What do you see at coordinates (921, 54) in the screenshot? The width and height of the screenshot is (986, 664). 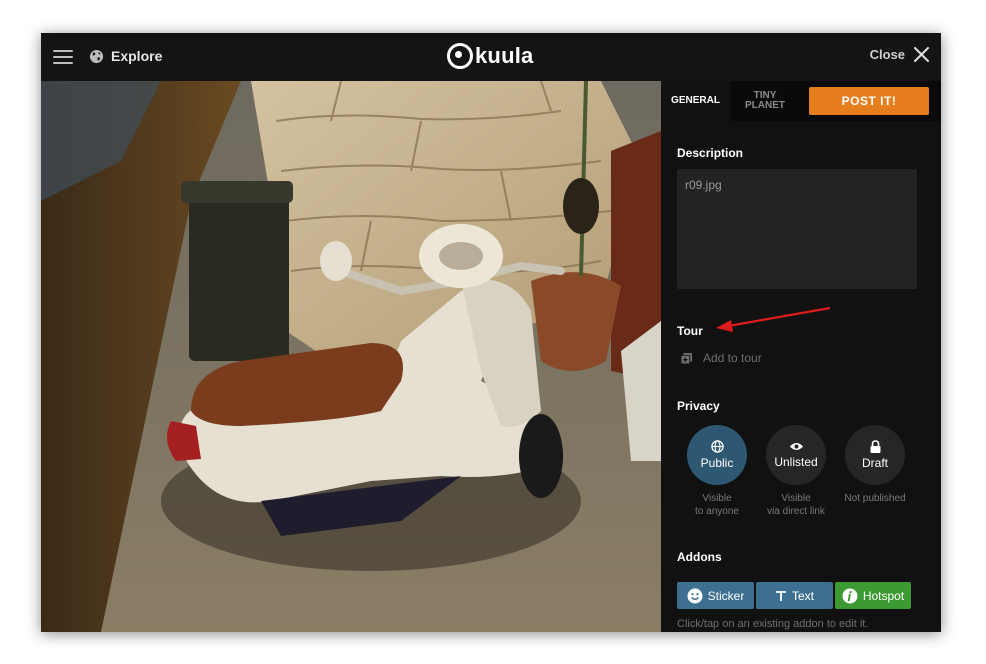 I see `close-icon` at bounding box center [921, 54].